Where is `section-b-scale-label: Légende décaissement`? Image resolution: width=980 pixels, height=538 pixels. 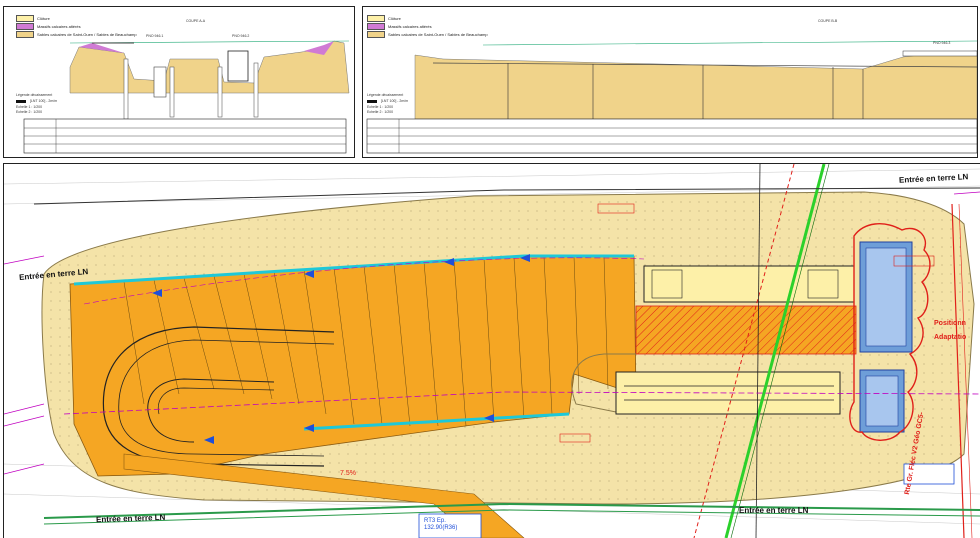 section-b-scale-label: Légende décaissement is located at coordinates (385, 95).